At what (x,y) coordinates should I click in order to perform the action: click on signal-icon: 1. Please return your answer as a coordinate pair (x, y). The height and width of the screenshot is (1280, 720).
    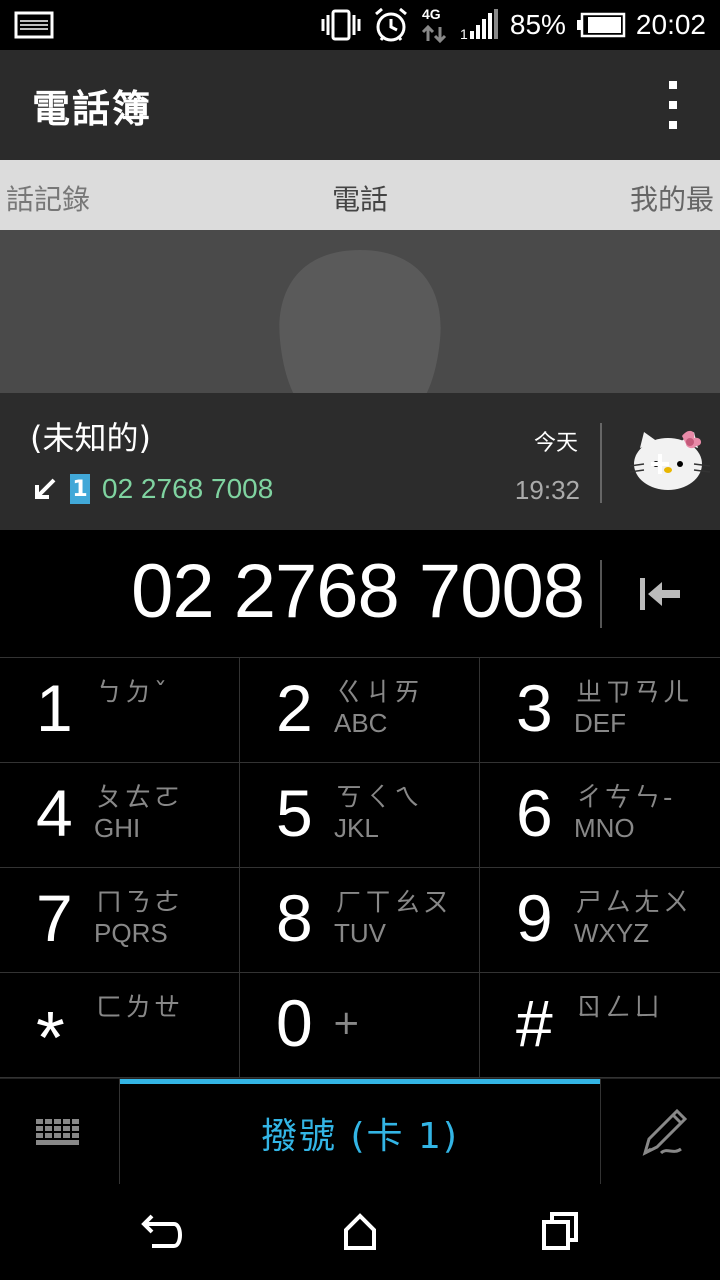
    Looking at the image, I should click on (479, 25).